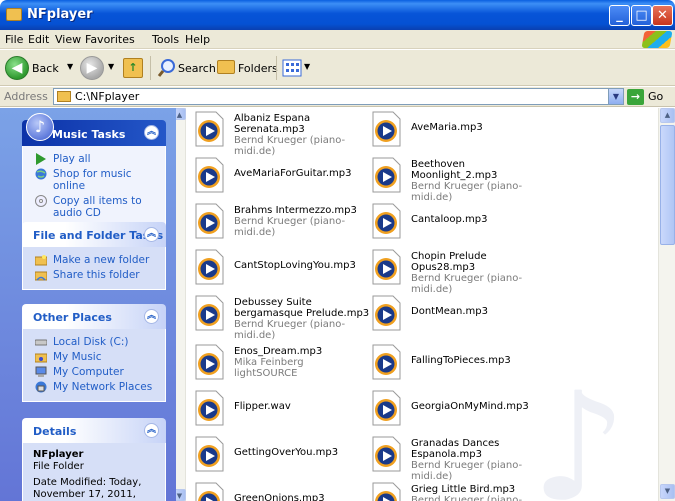  What do you see at coordinates (461, 360) in the screenshot?
I see `file-name: FallingToPieces.mp3` at bounding box center [461, 360].